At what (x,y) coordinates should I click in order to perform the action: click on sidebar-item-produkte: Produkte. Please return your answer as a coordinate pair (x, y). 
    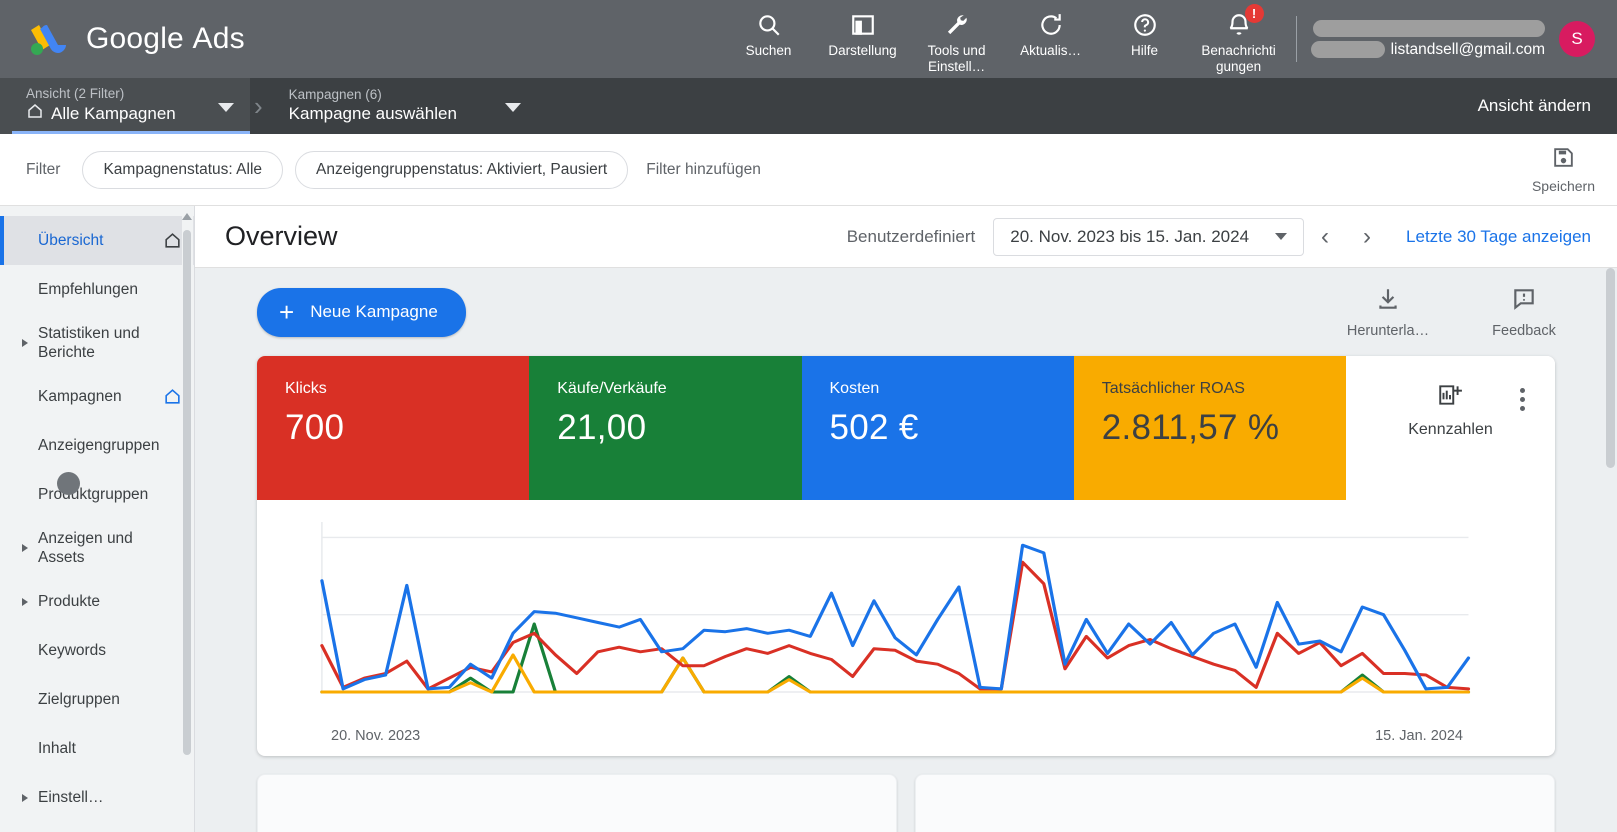
    Looking at the image, I should click on (97, 601).